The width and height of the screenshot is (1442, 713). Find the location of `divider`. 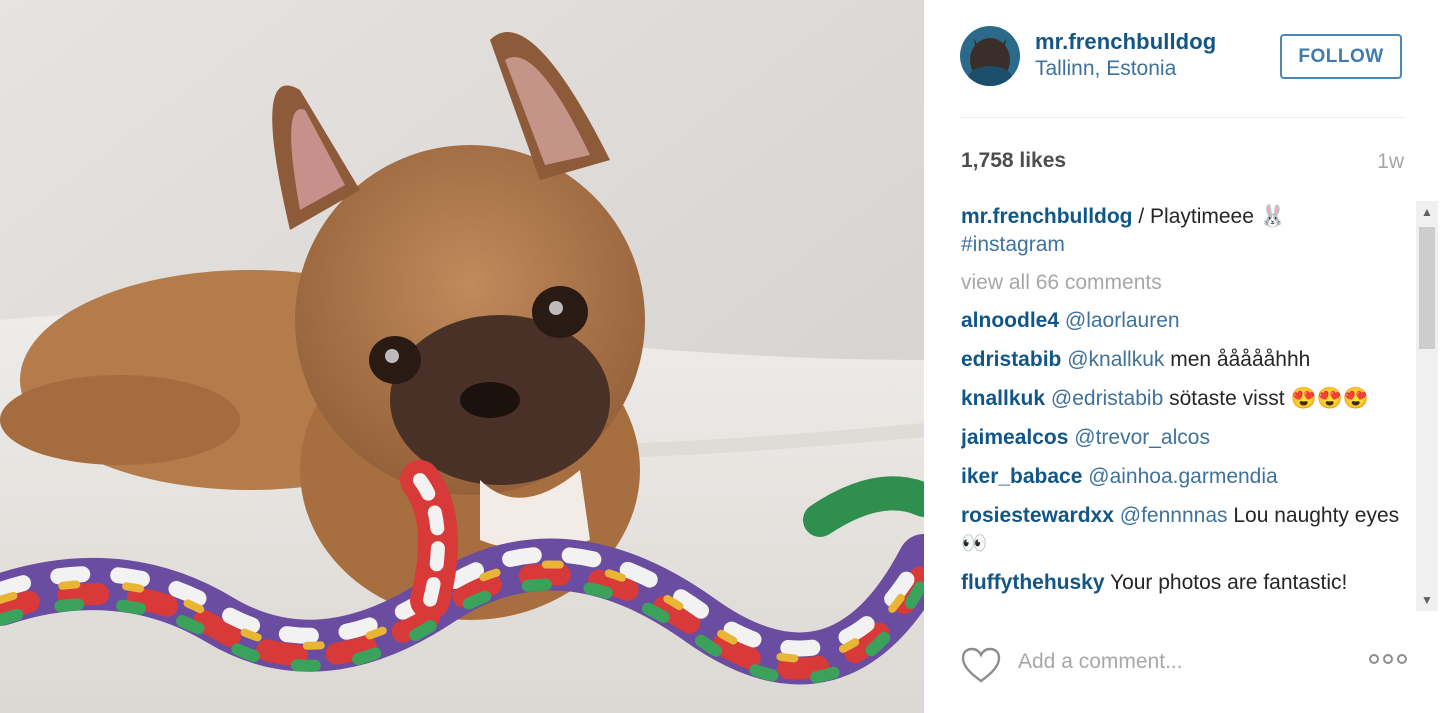

divider is located at coordinates (1183, 117).